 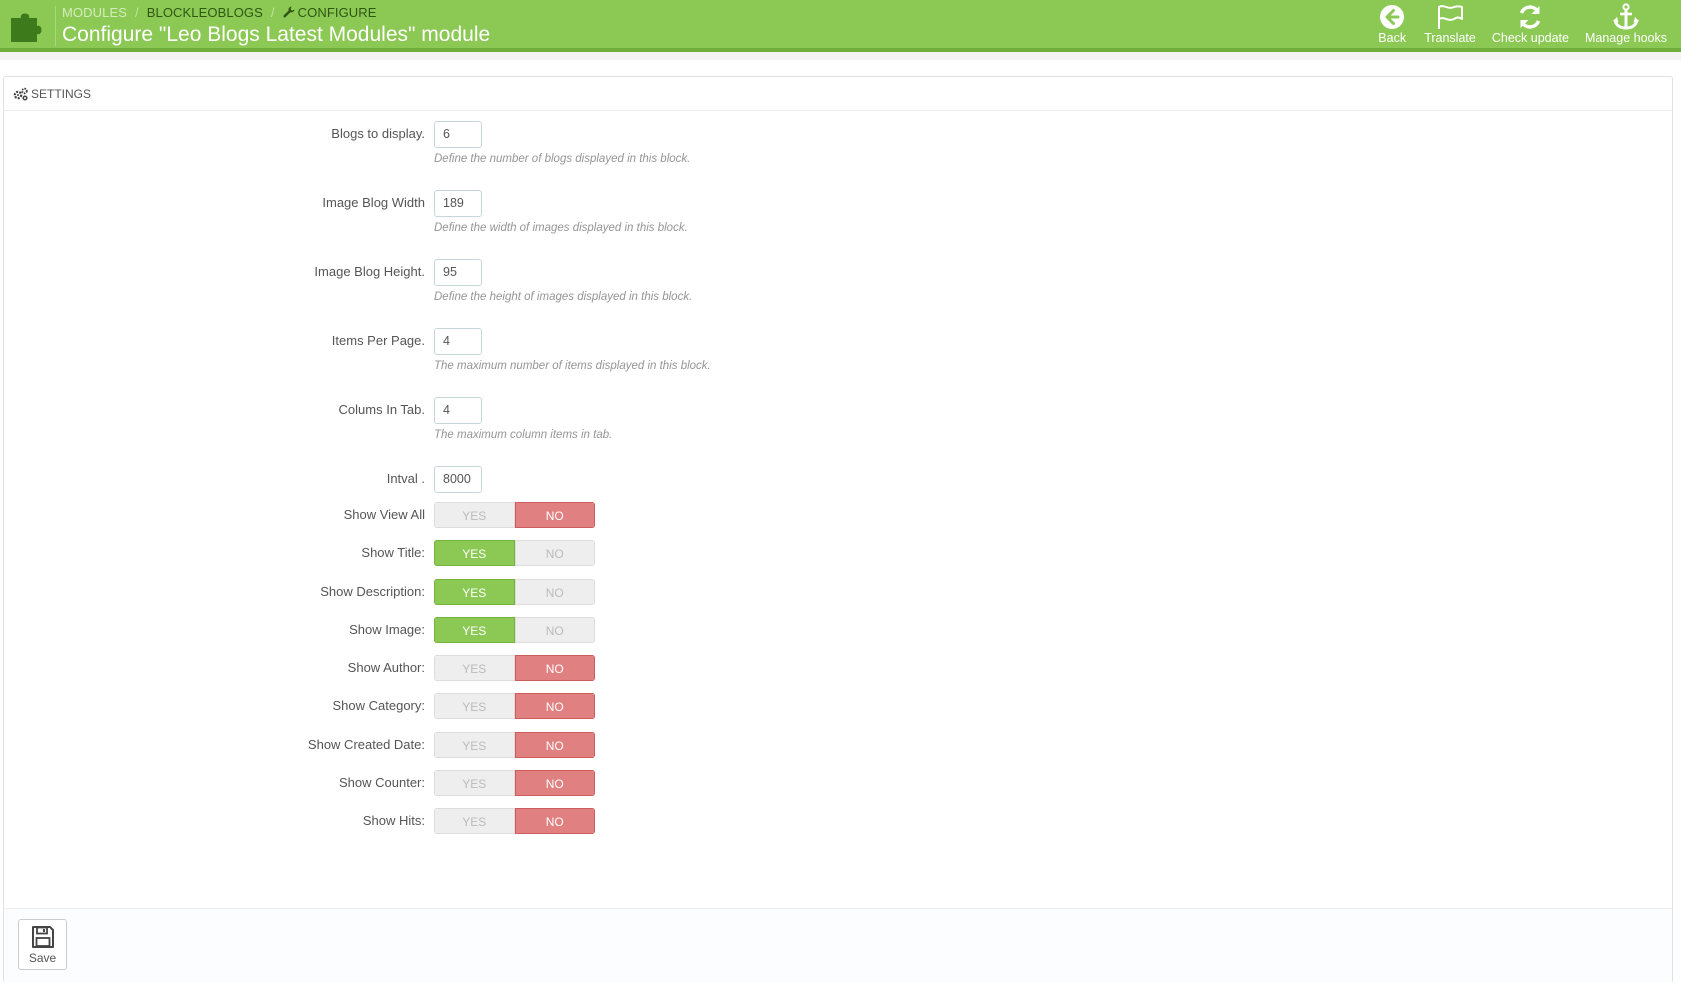 I want to click on field-label: Intval ., so click(x=405, y=478).